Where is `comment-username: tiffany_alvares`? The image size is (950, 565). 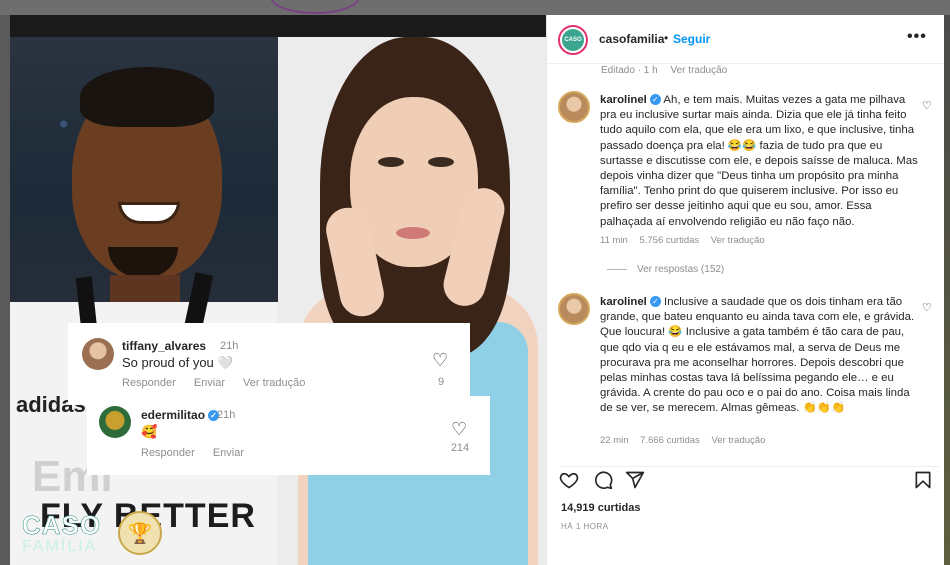
comment-username: tiffany_alvares is located at coordinates (164, 346).